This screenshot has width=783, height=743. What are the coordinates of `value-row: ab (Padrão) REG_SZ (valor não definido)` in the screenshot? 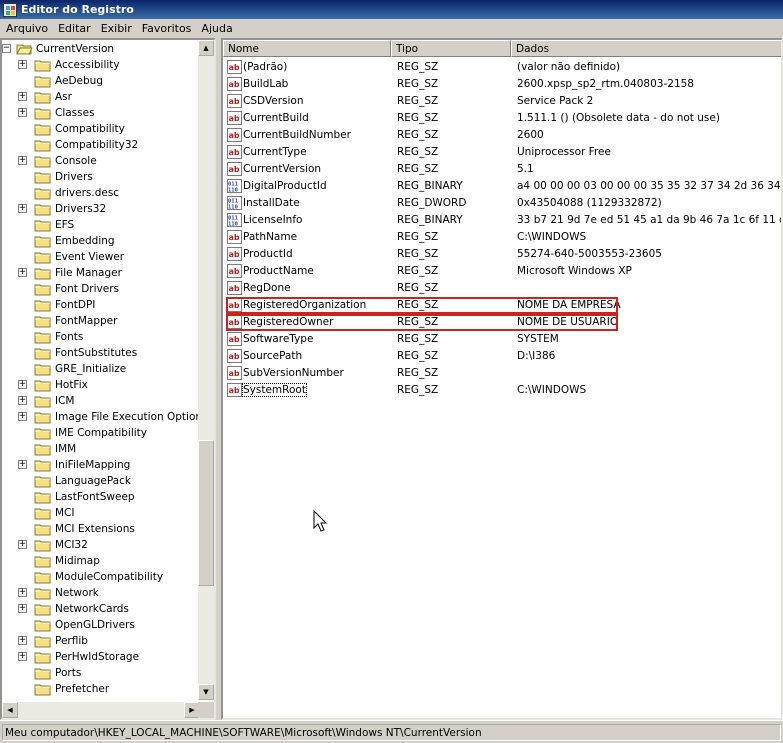 It's located at (502, 67).